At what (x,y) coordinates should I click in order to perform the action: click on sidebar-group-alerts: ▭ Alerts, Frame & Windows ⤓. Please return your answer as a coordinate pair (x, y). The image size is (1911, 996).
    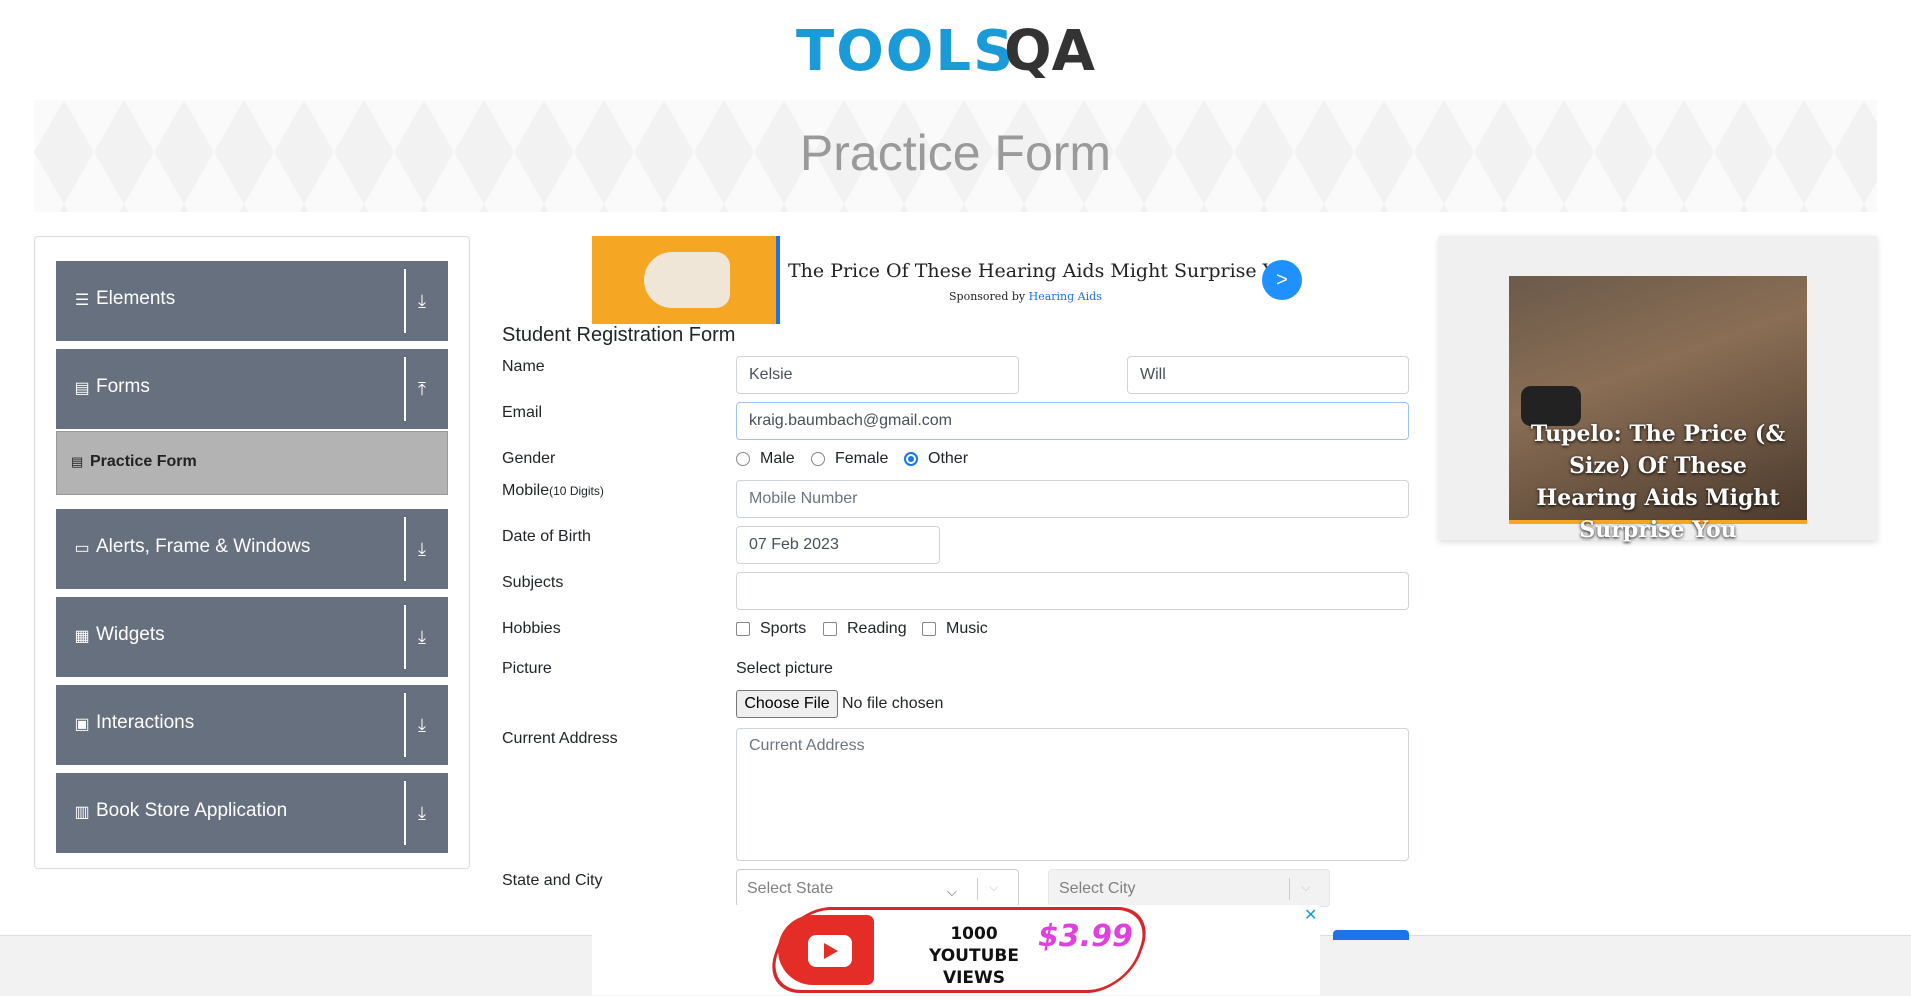
    Looking at the image, I should click on (252, 549).